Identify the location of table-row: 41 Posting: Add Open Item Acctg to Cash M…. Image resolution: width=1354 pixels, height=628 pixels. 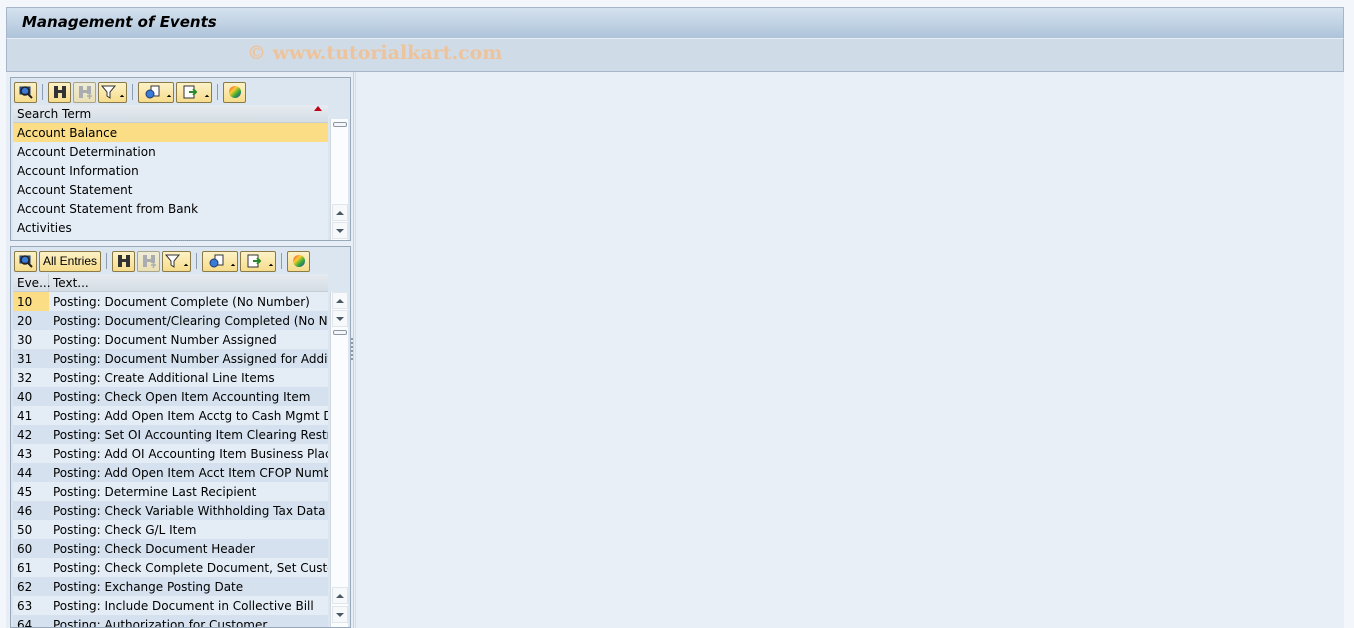
(170, 415).